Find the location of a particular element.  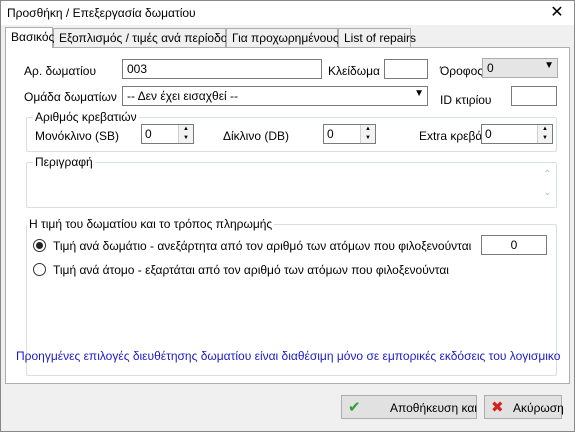

double-bed-spinner: 0 ▲ ▼ is located at coordinates (349, 134).